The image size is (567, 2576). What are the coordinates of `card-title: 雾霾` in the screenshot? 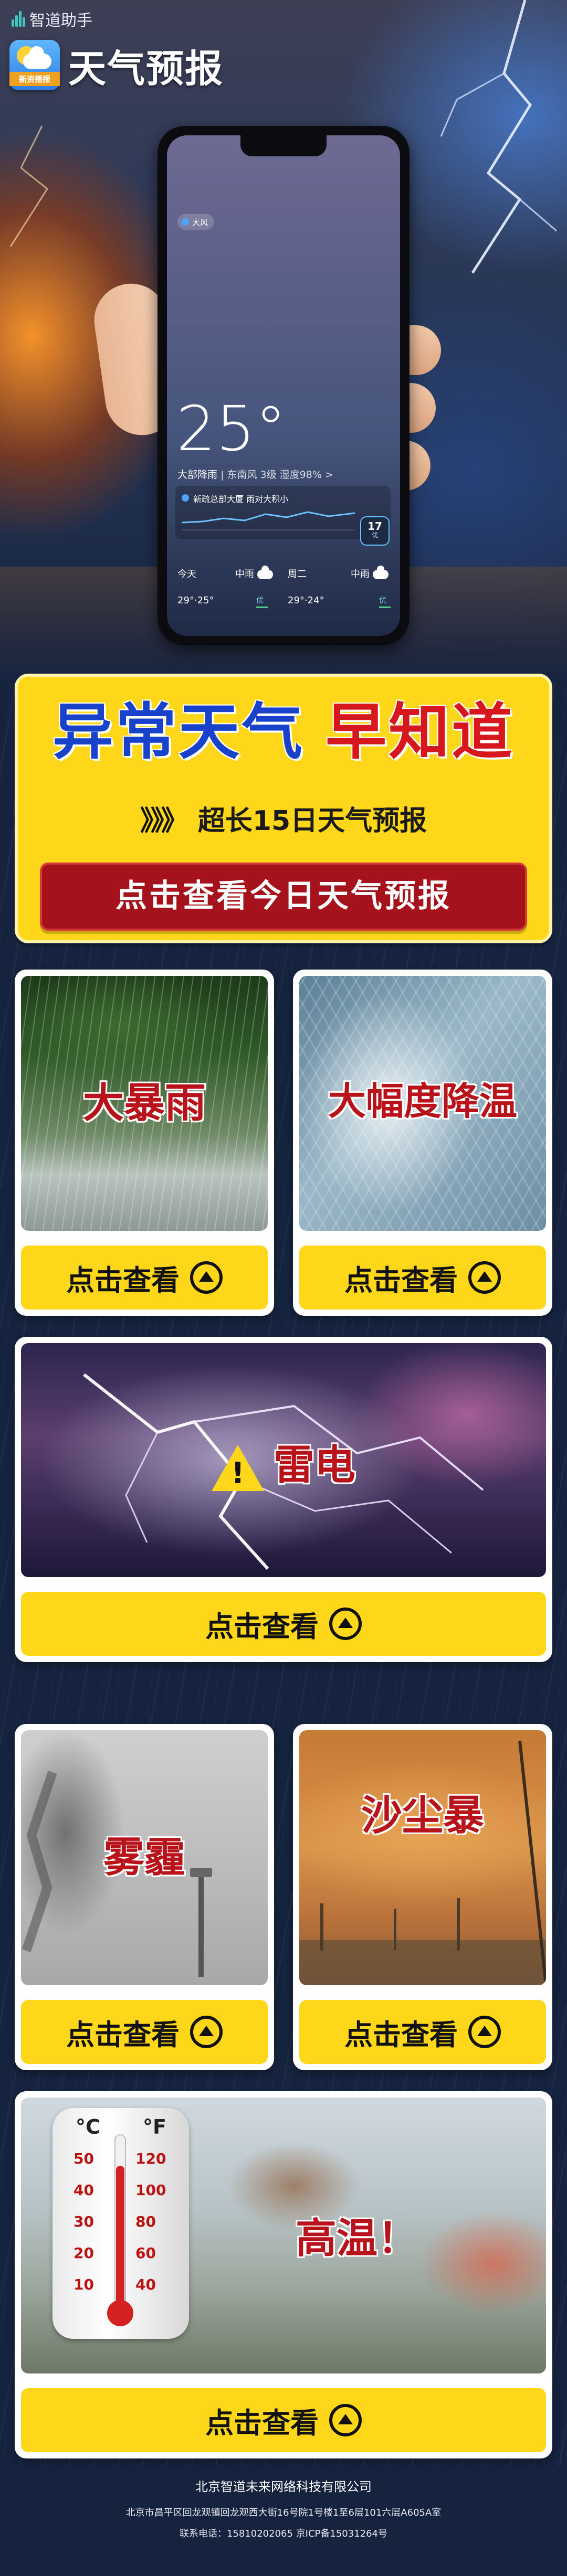 It's located at (144, 1857).